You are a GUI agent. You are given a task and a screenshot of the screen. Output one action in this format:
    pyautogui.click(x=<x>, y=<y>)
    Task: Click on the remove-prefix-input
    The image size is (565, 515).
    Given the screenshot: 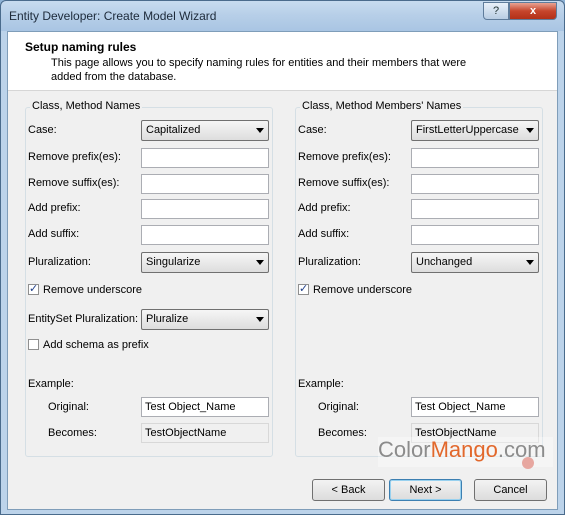 What is the action you would take?
    pyautogui.click(x=205, y=158)
    